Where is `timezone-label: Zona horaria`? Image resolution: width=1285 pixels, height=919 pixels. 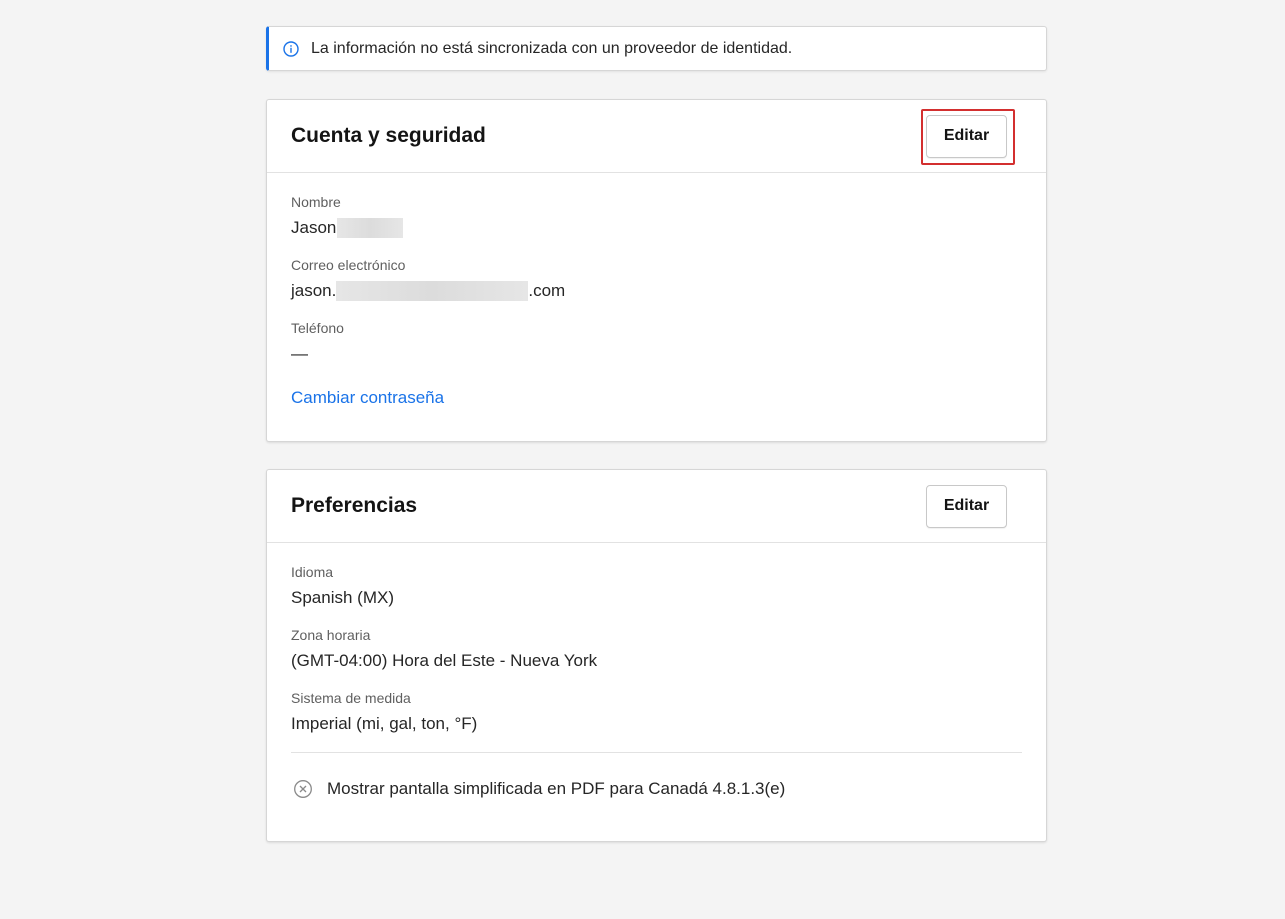
timezone-label: Zona horaria is located at coordinates (331, 635).